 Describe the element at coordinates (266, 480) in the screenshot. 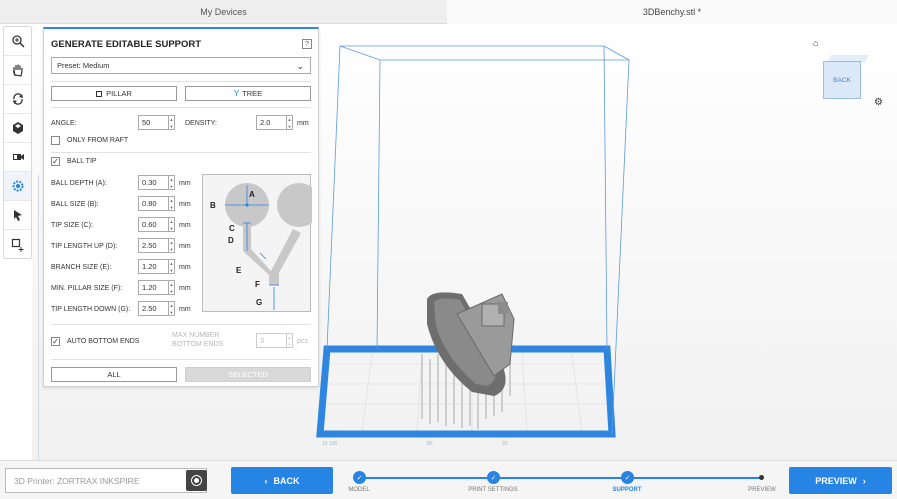

I see `chevron-left-icon: ‹` at that location.